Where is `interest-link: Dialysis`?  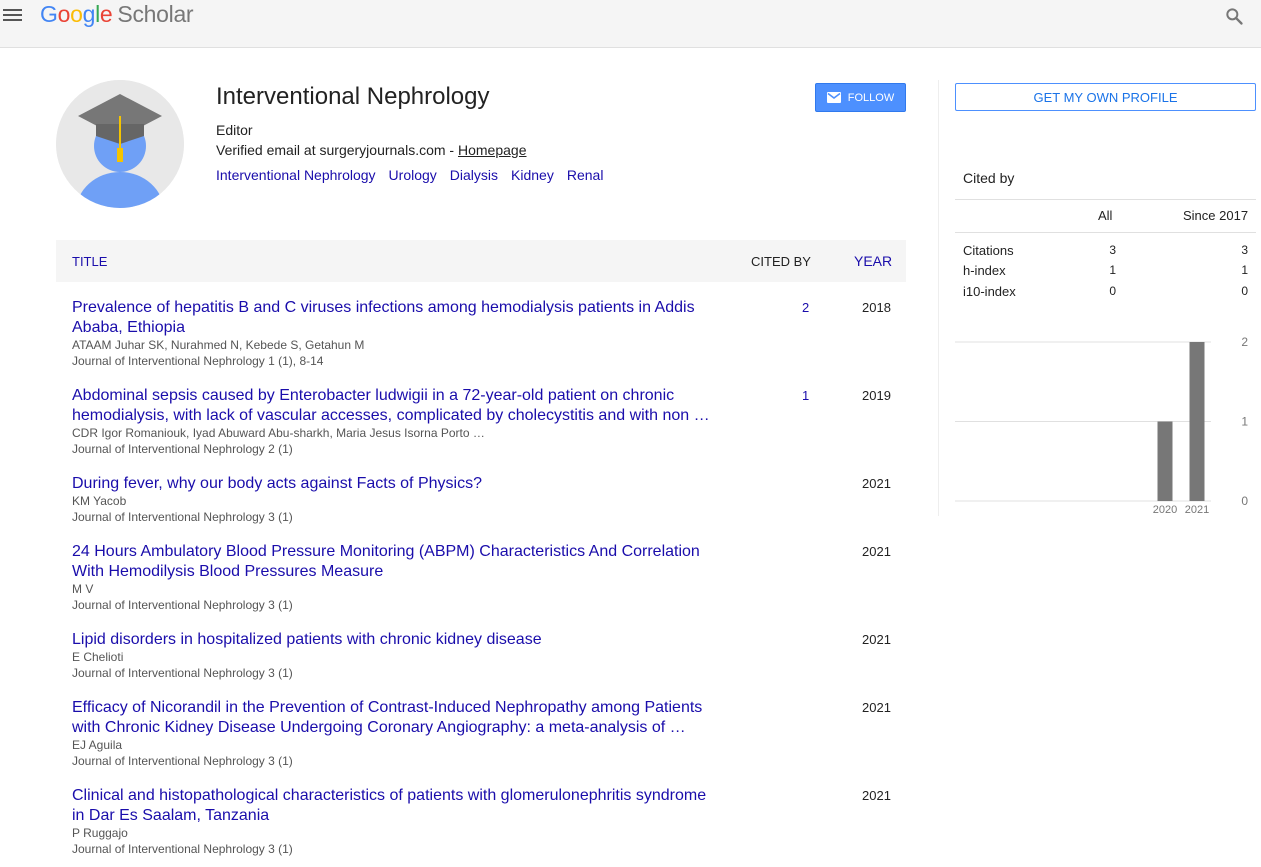 interest-link: Dialysis is located at coordinates (474, 175).